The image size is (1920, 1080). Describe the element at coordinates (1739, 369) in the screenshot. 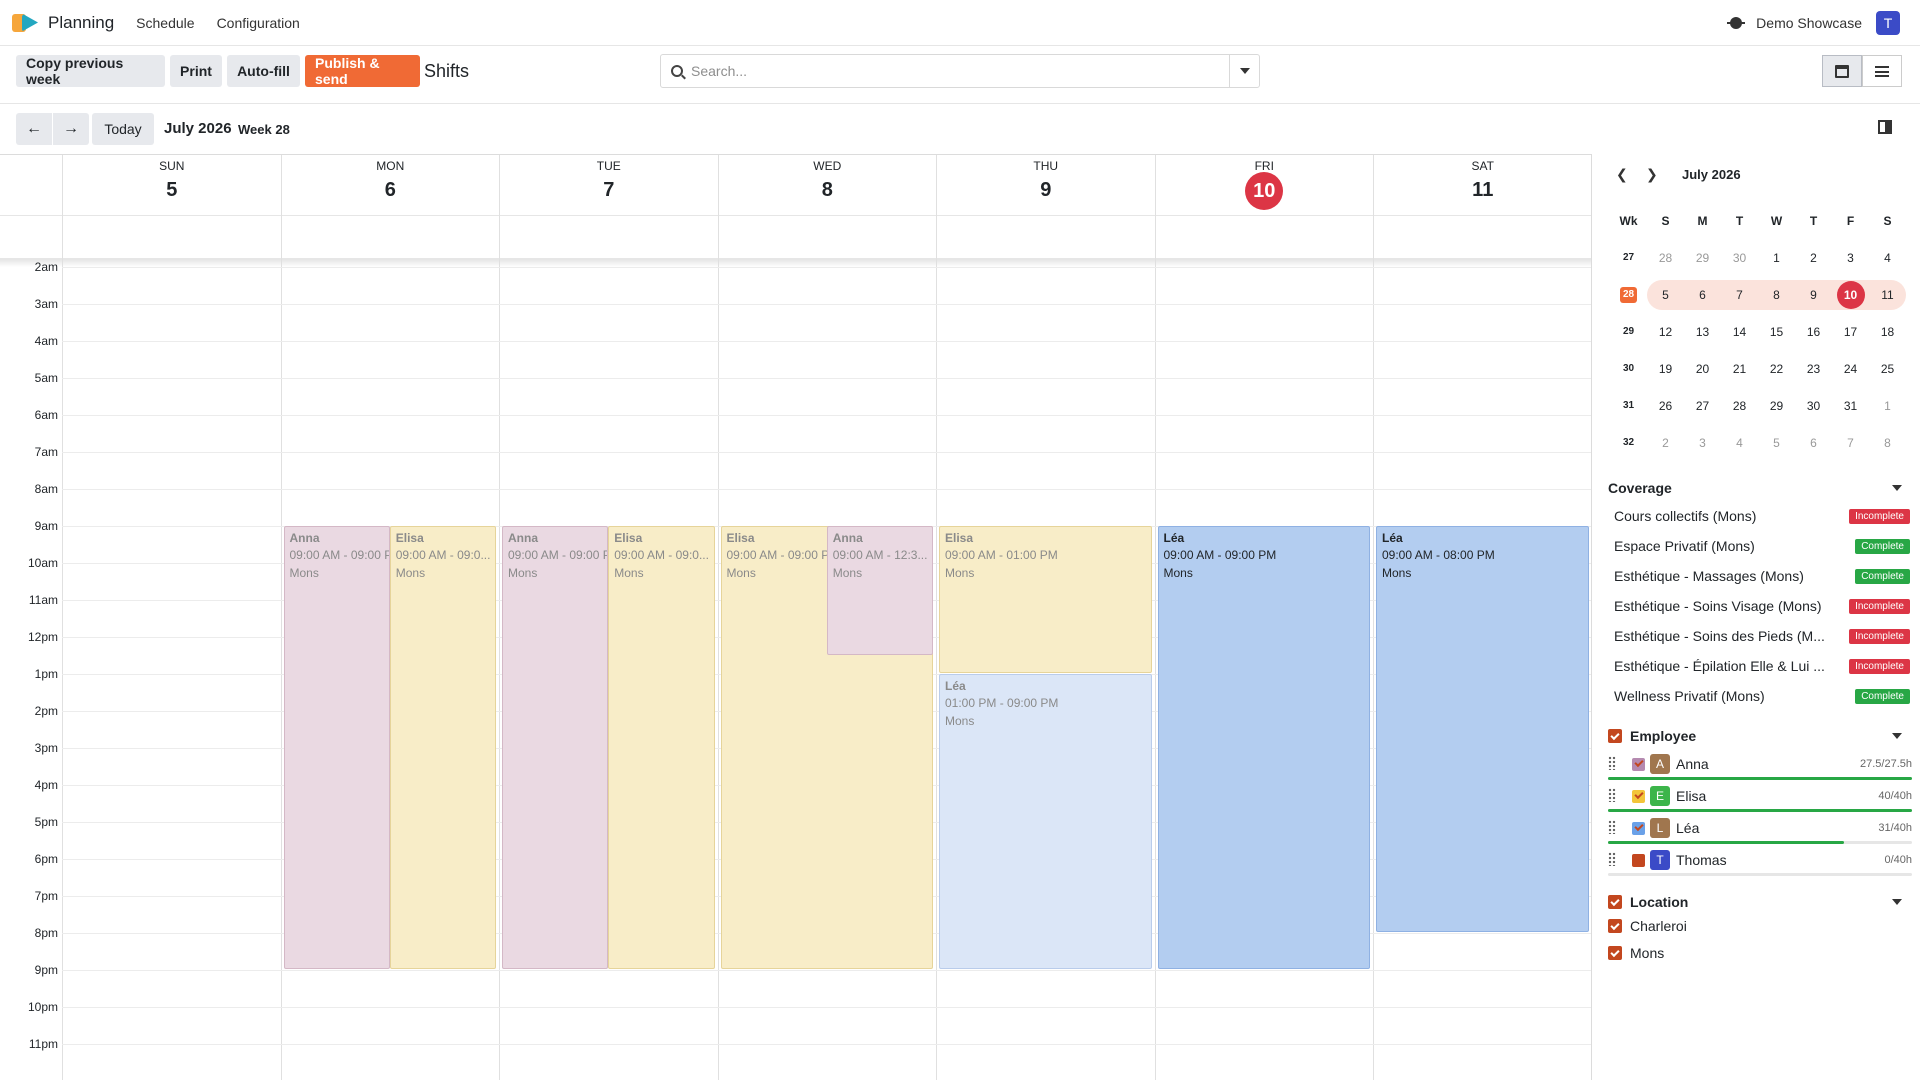

I see `mini-day: 21` at that location.